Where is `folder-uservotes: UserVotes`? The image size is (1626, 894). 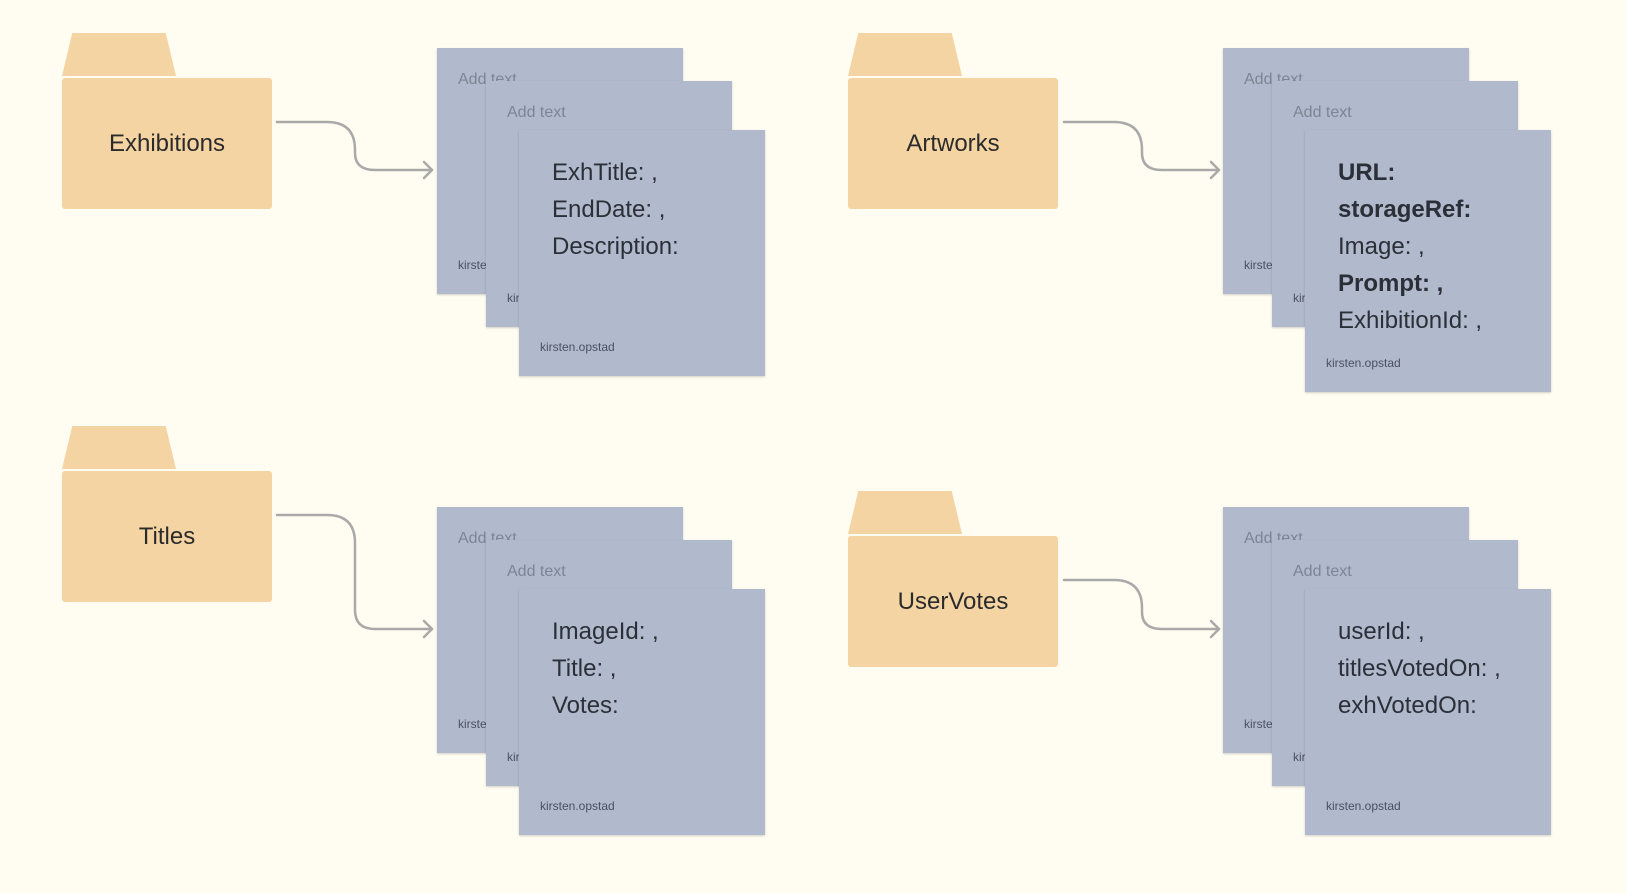
folder-uservotes: UserVotes is located at coordinates (953, 580).